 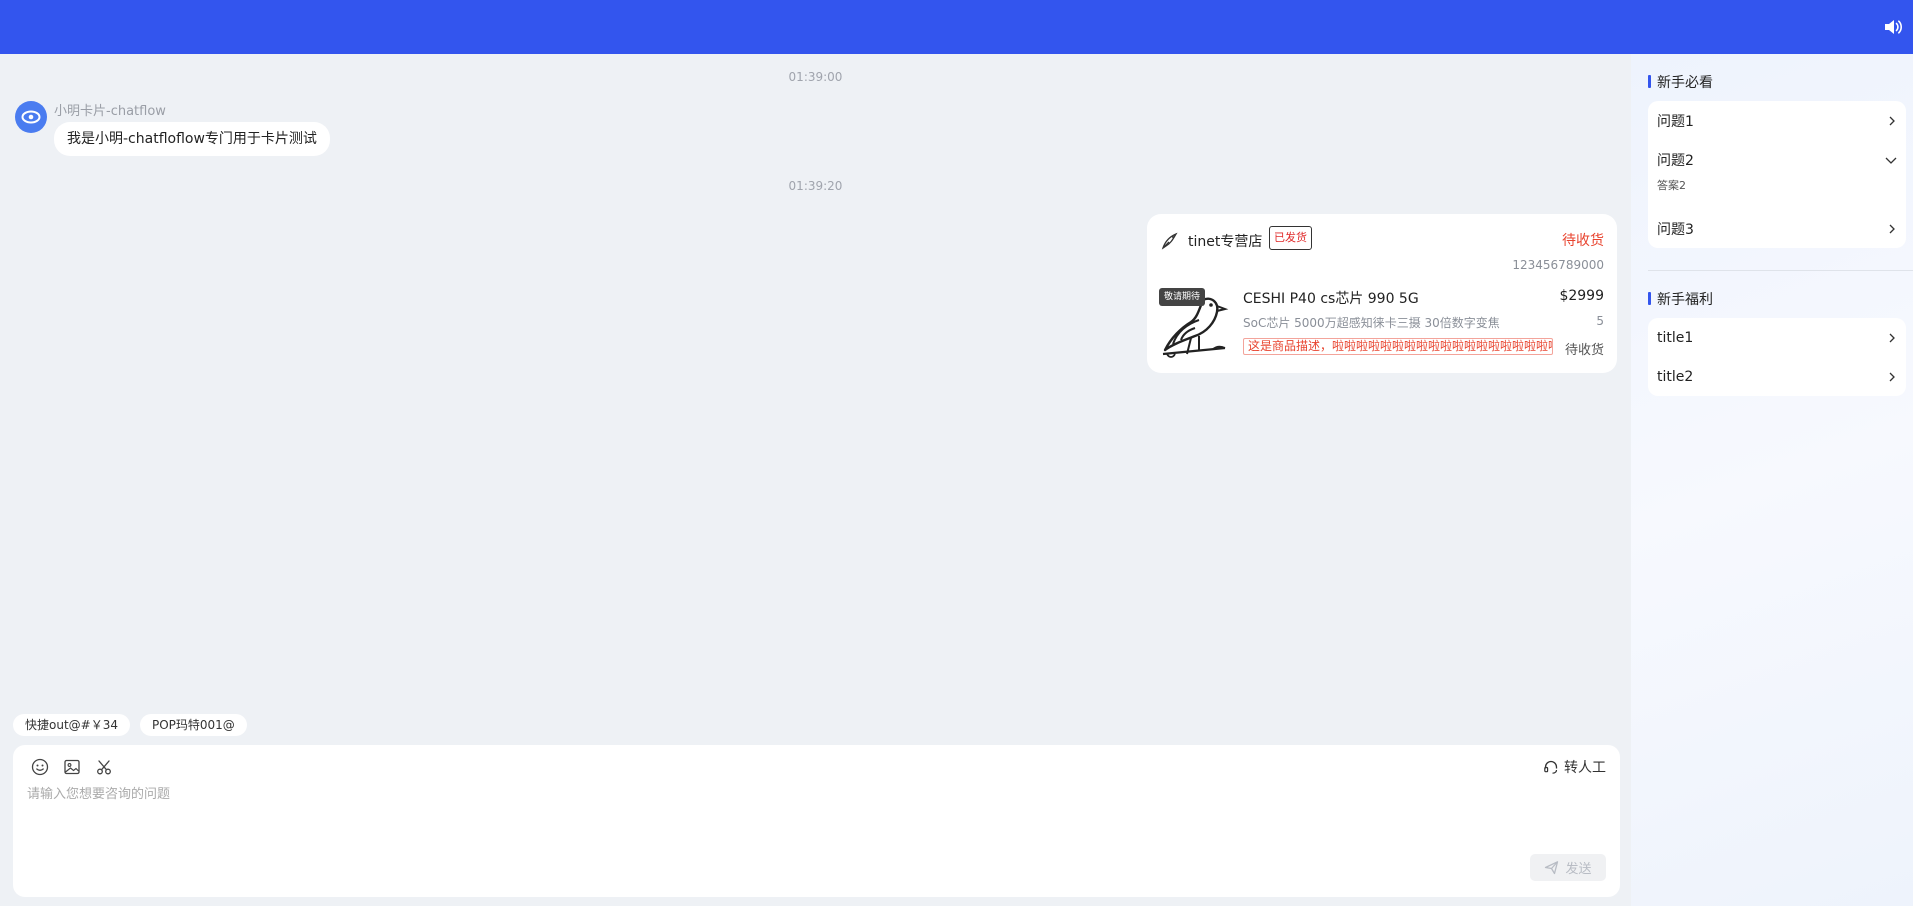 What do you see at coordinates (1675, 376) in the screenshot?
I see `faq-item-label: title2` at bounding box center [1675, 376].